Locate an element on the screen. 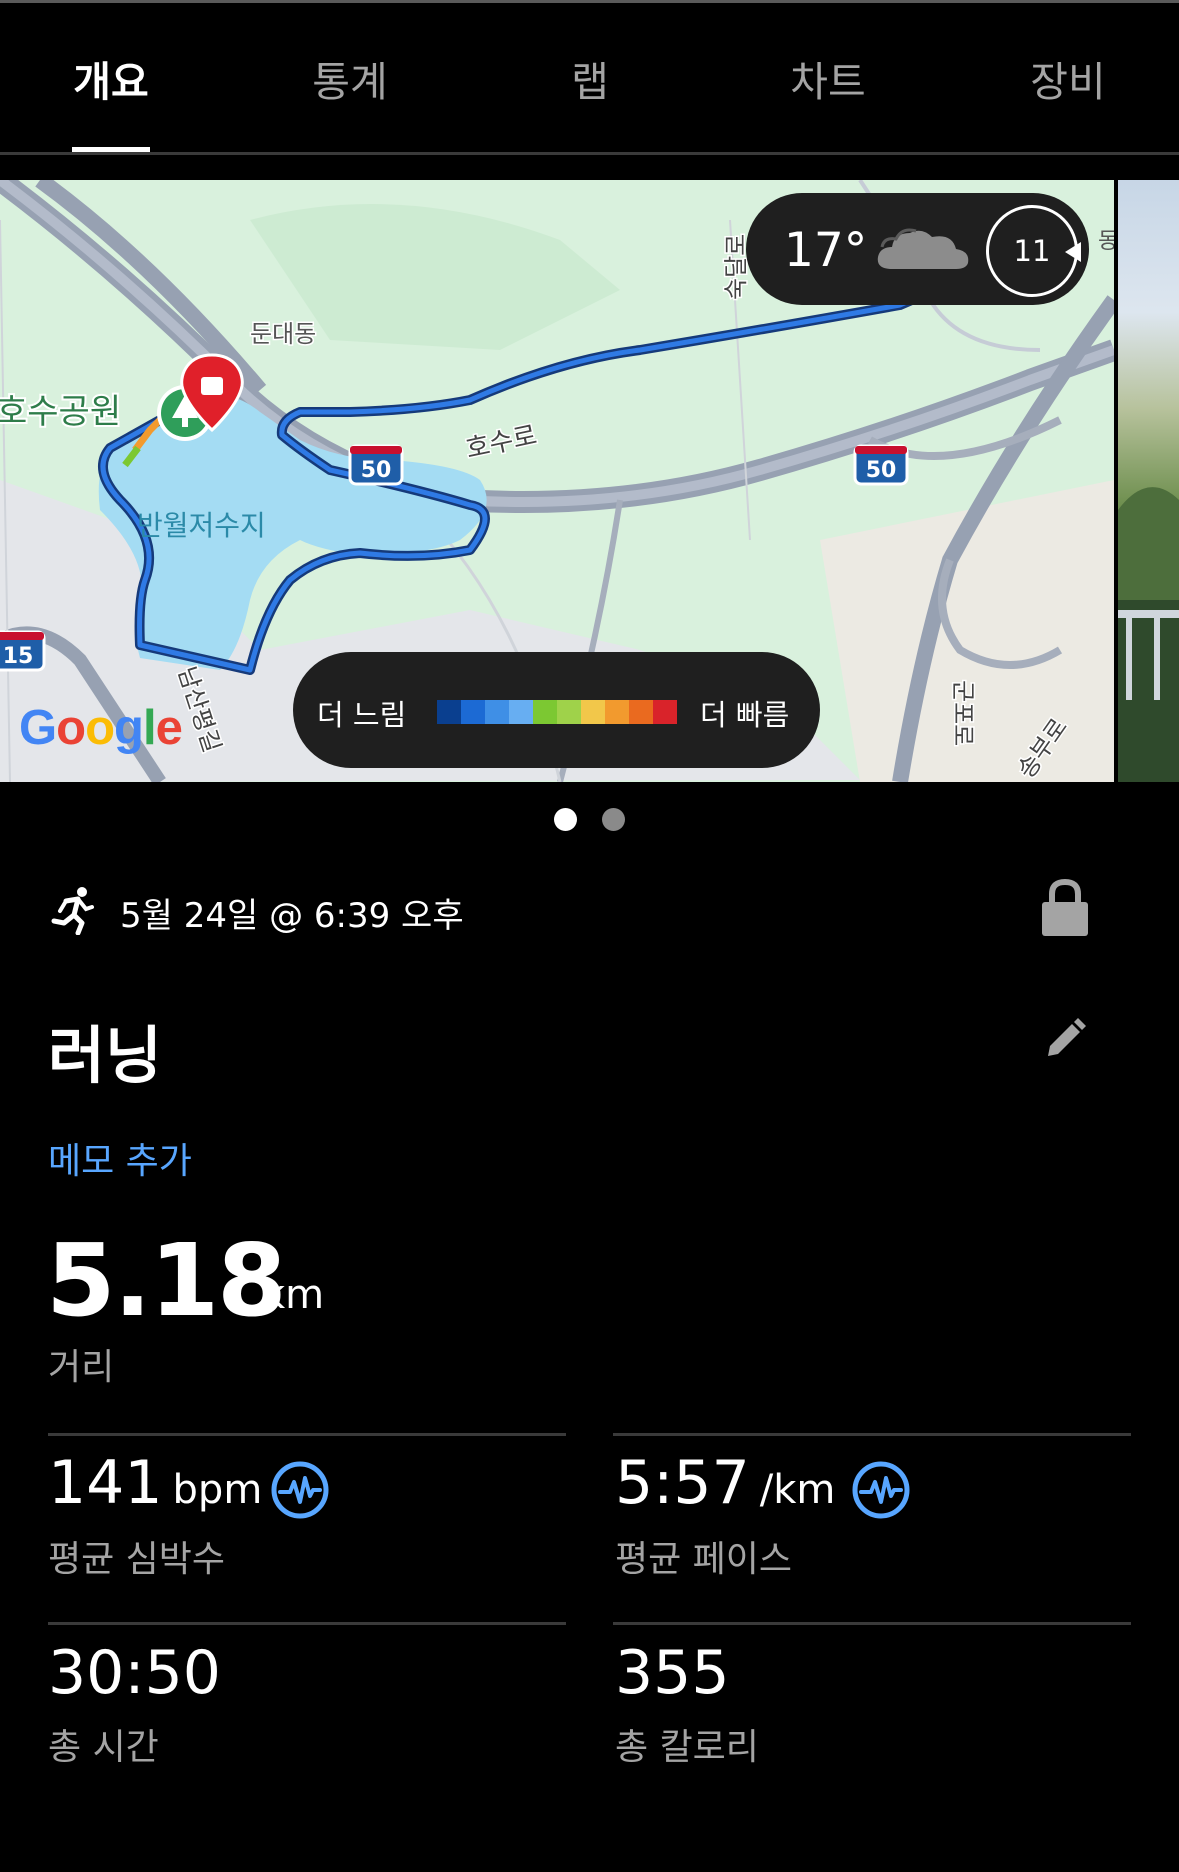 Image resolution: width=1179 pixels, height=1872 pixels. road-label-gunpo: 군포로 is located at coordinates (963, 713).